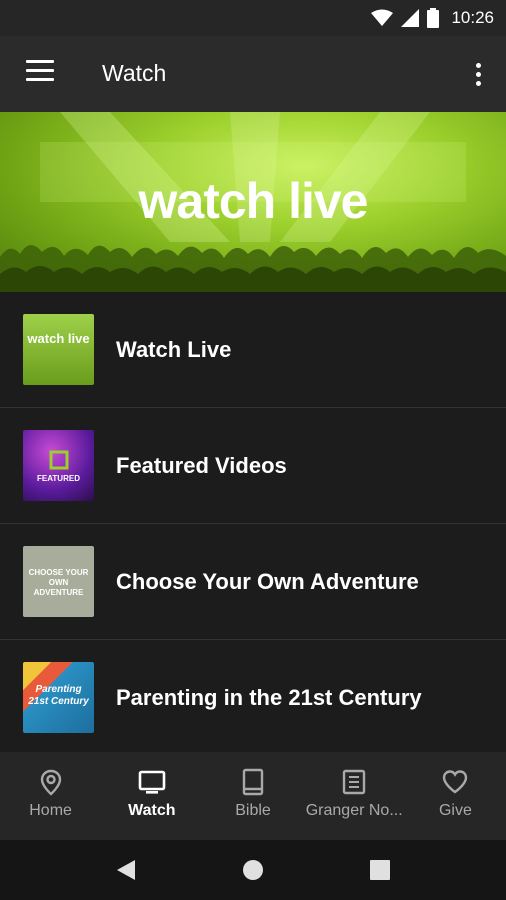 The width and height of the screenshot is (506, 900). I want to click on wifi-icon, so click(382, 17).